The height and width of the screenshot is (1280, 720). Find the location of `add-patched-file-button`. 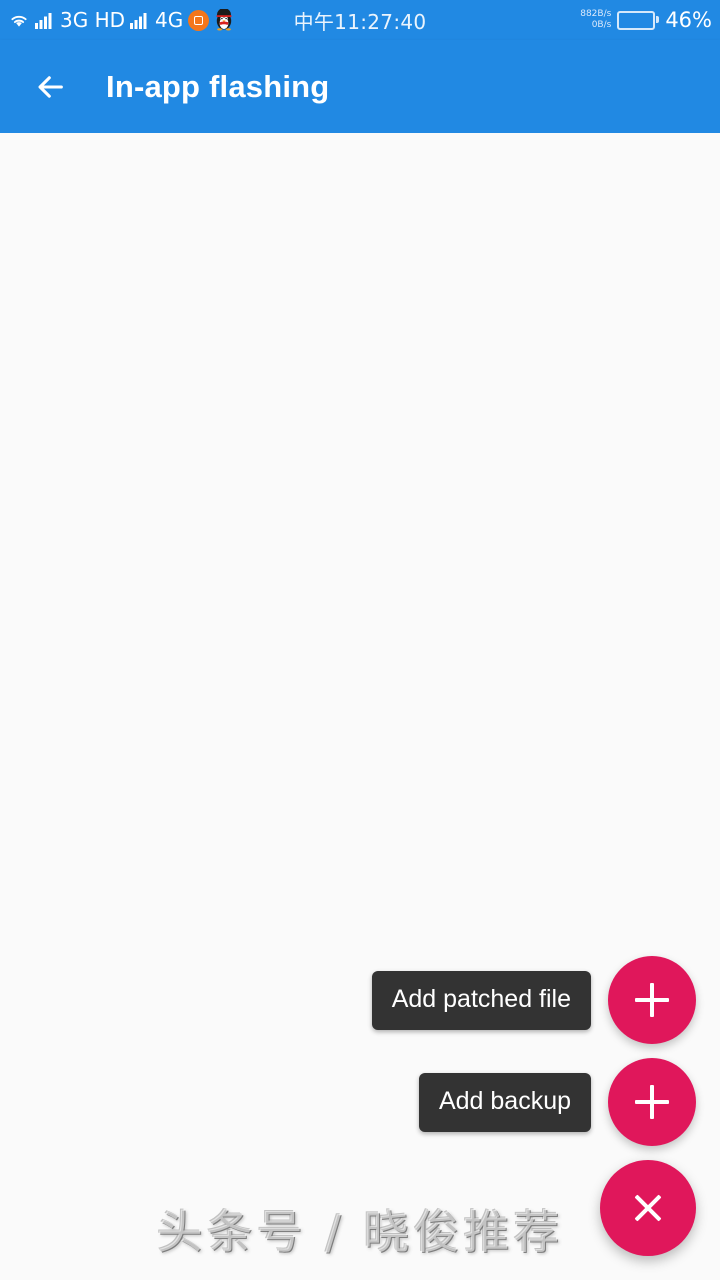

add-patched-file-button is located at coordinates (652, 1000).